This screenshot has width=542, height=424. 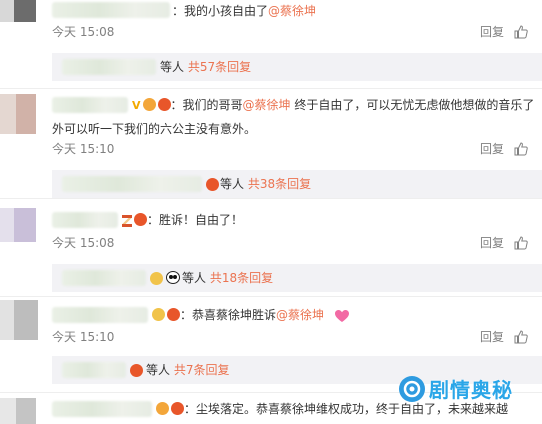 What do you see at coordinates (279, 184) in the screenshot?
I see `more-replies-link: 共38条回复` at bounding box center [279, 184].